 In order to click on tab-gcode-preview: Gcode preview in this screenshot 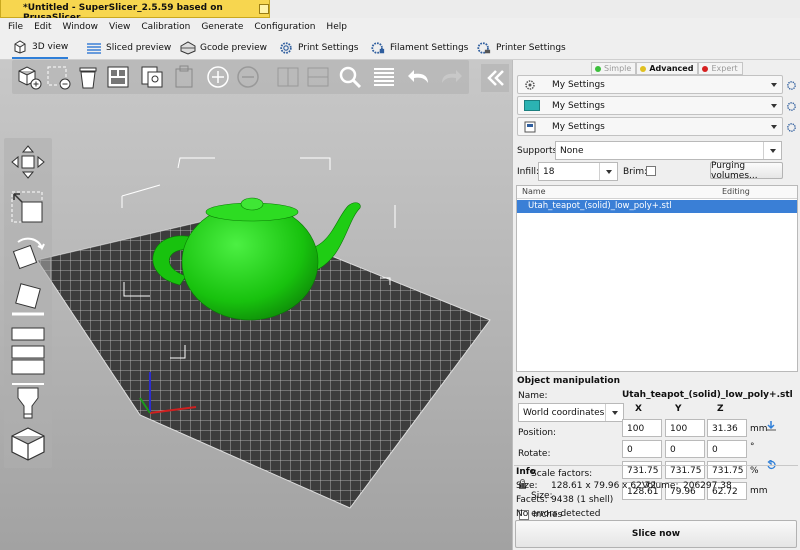, I will do `click(223, 48)`.